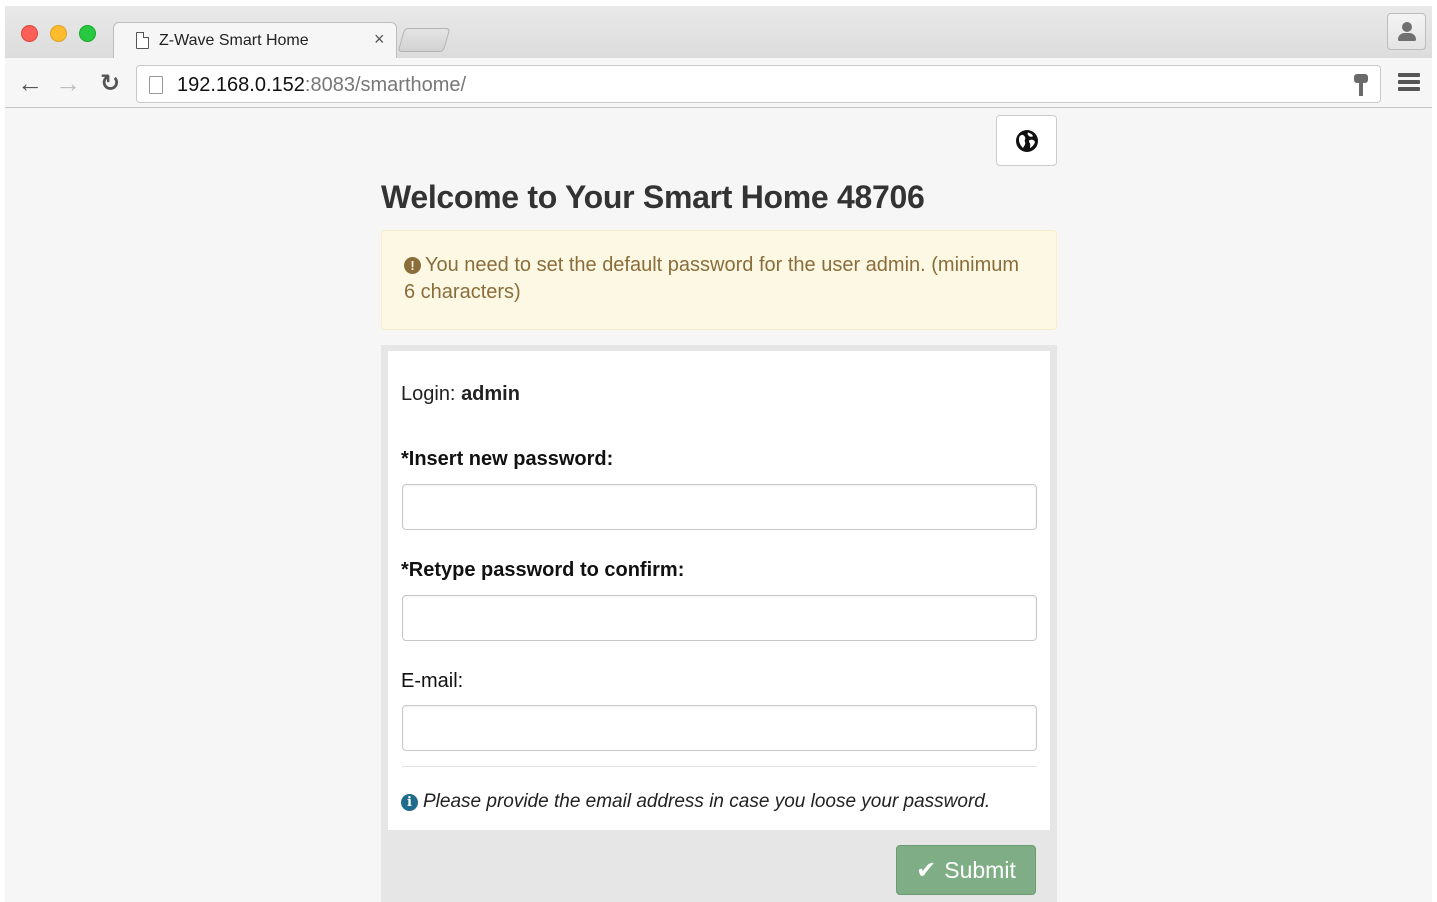 The height and width of the screenshot is (902, 1437). I want to click on form-divider, so click(719, 766).